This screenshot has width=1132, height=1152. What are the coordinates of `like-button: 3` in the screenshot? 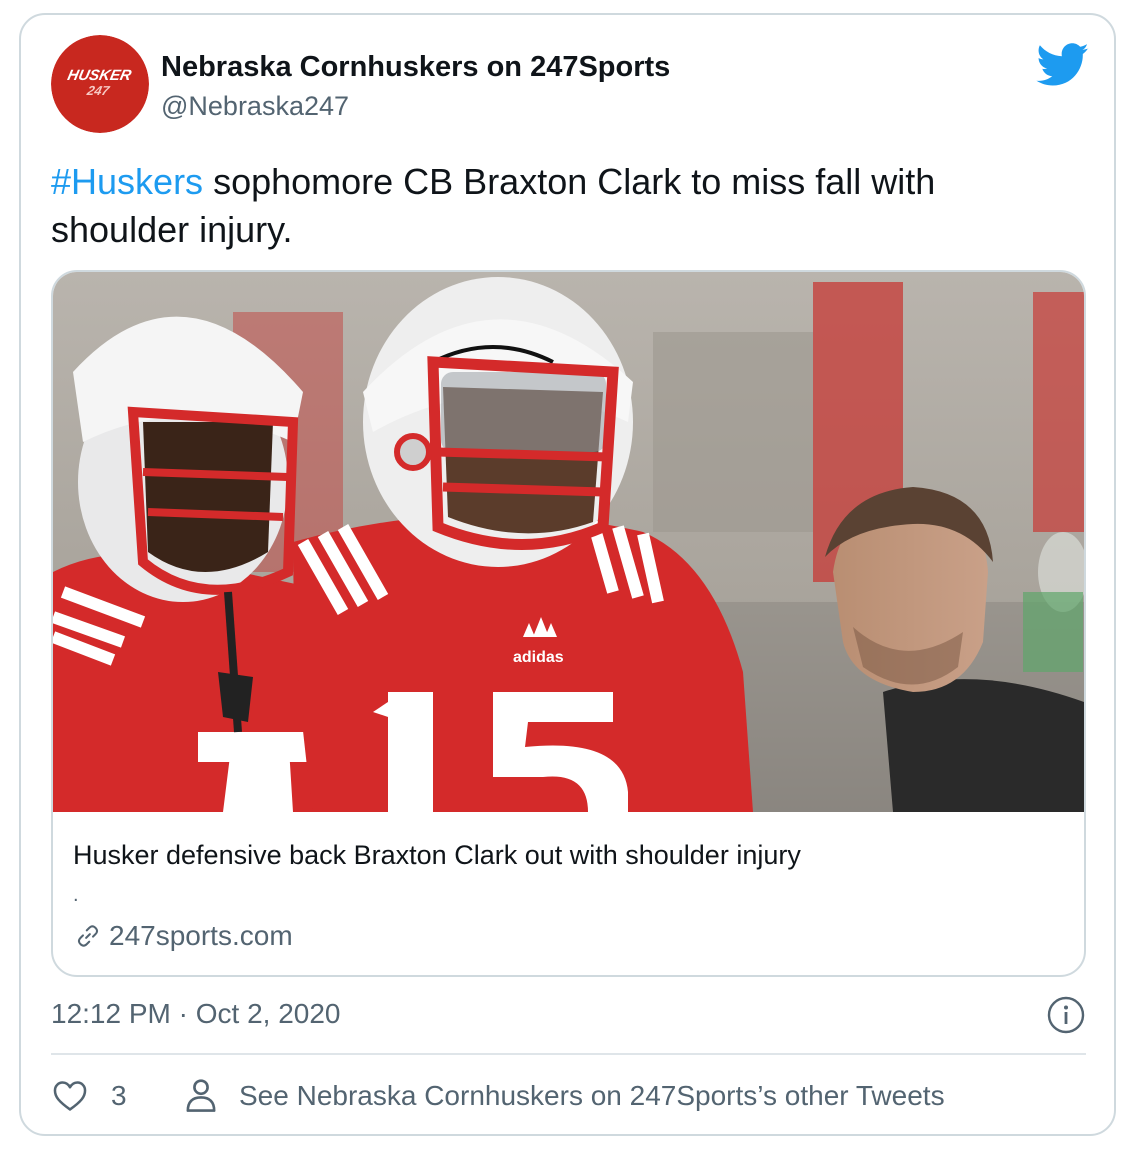 It's located at (89, 1096).